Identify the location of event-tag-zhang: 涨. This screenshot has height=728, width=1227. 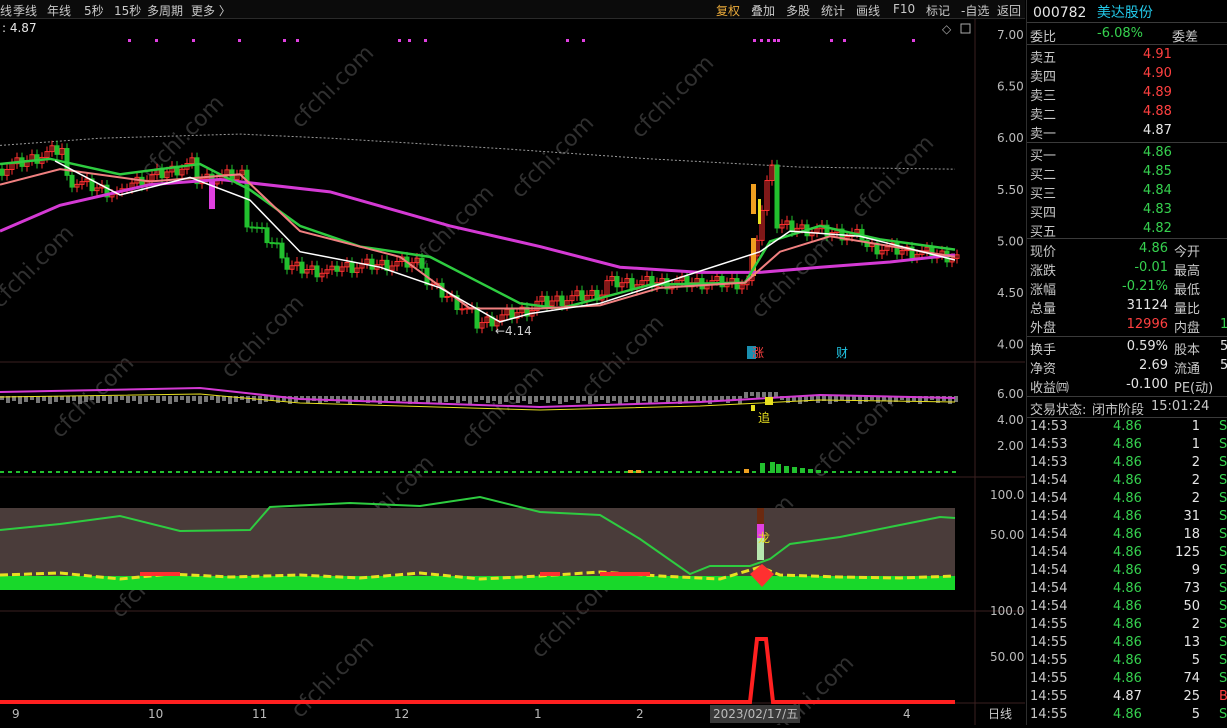
(758, 352).